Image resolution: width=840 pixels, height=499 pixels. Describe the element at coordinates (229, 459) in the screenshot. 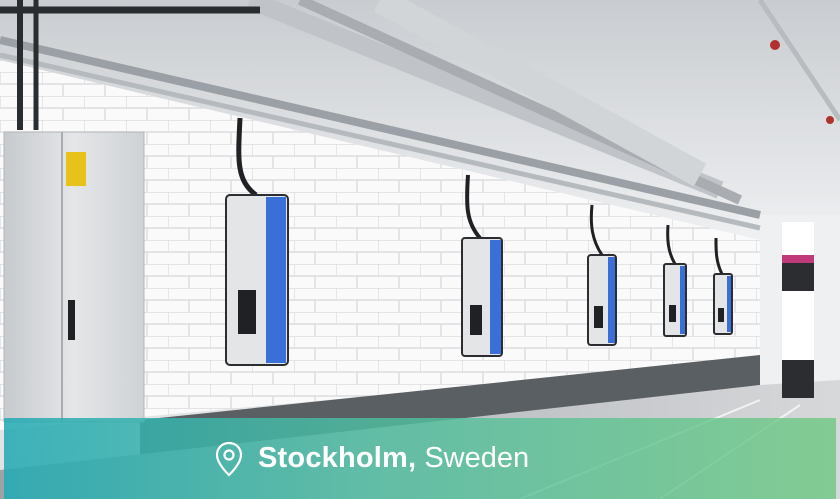

I see `location-pin-icon` at that location.